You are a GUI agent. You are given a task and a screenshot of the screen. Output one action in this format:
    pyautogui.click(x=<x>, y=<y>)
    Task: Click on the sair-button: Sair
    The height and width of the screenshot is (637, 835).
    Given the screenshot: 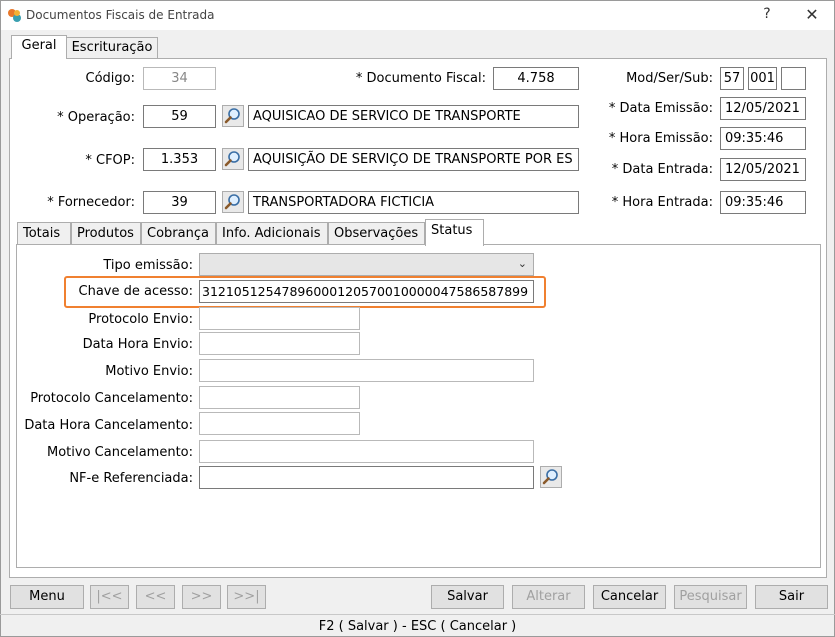 What is the action you would take?
    pyautogui.click(x=791, y=597)
    